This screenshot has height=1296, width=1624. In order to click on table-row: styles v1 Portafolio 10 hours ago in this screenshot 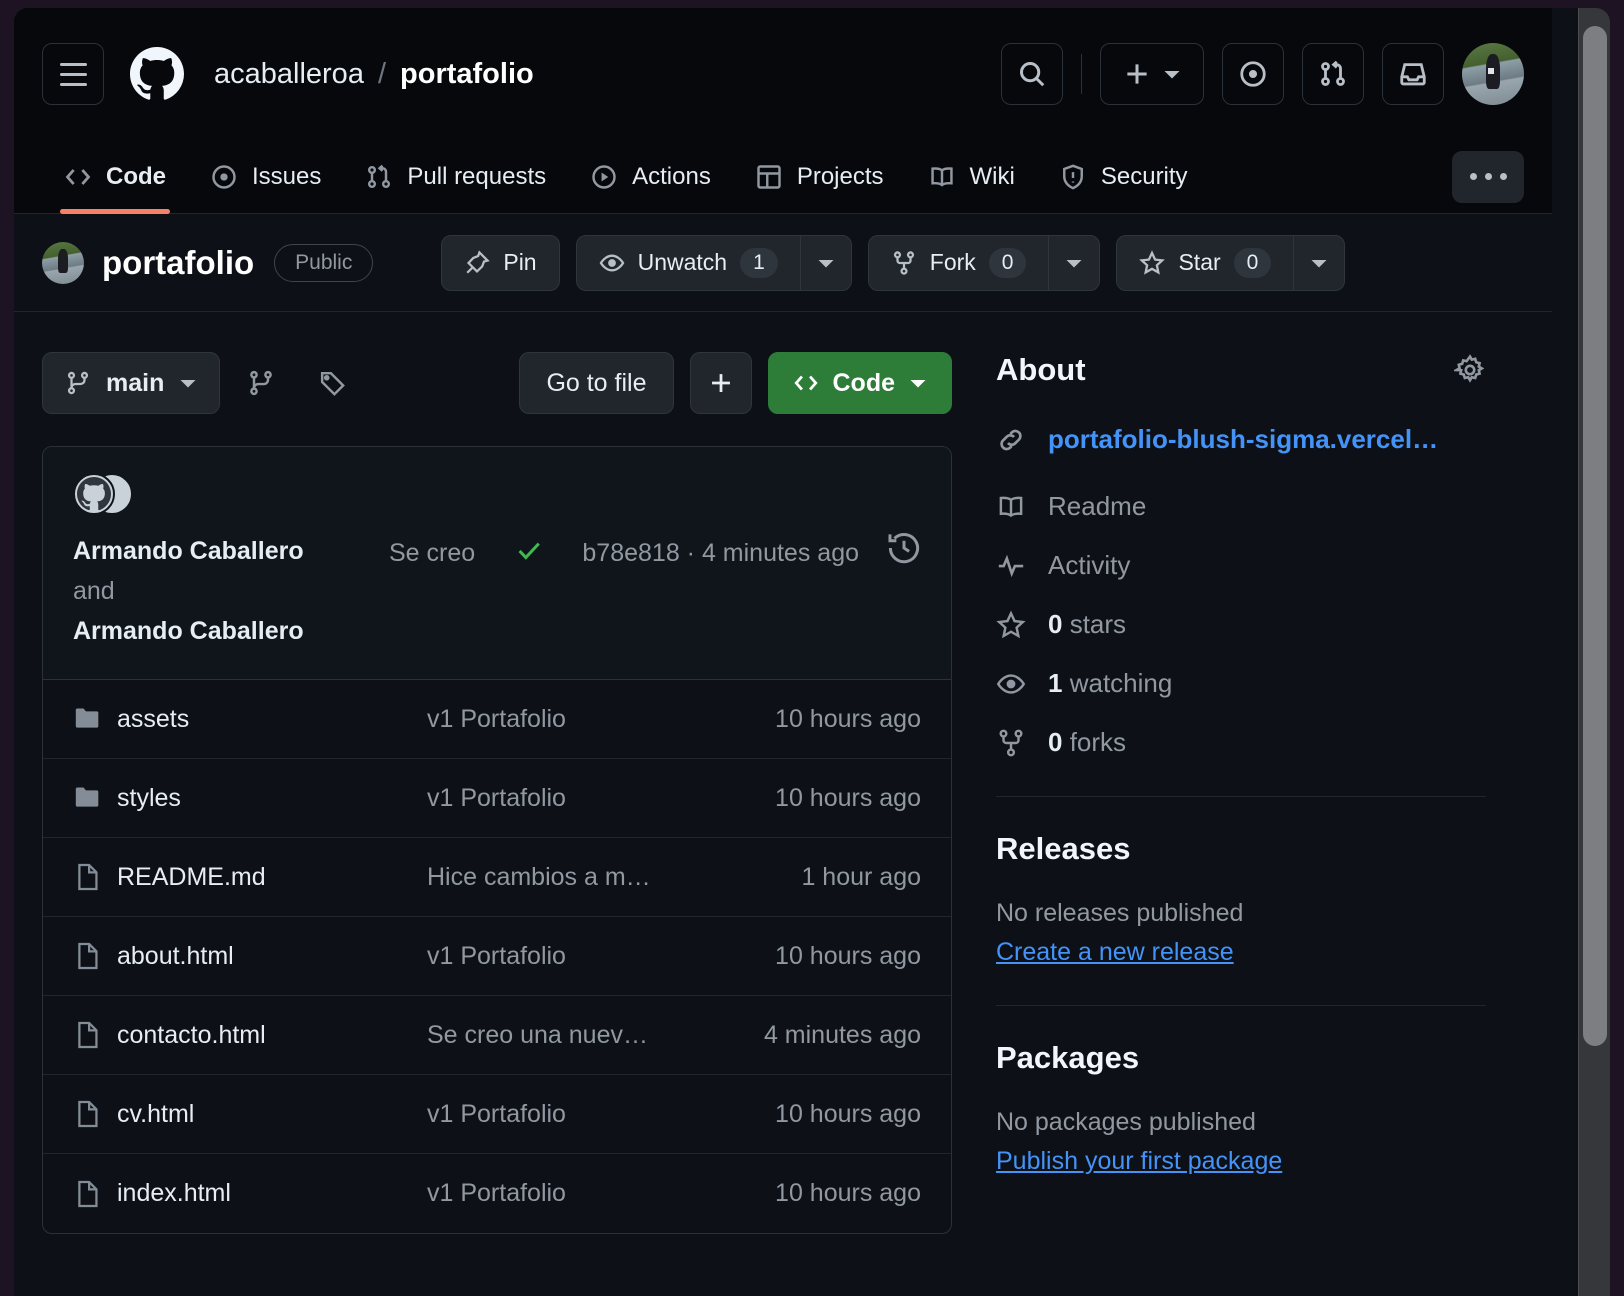, I will do `click(497, 798)`.